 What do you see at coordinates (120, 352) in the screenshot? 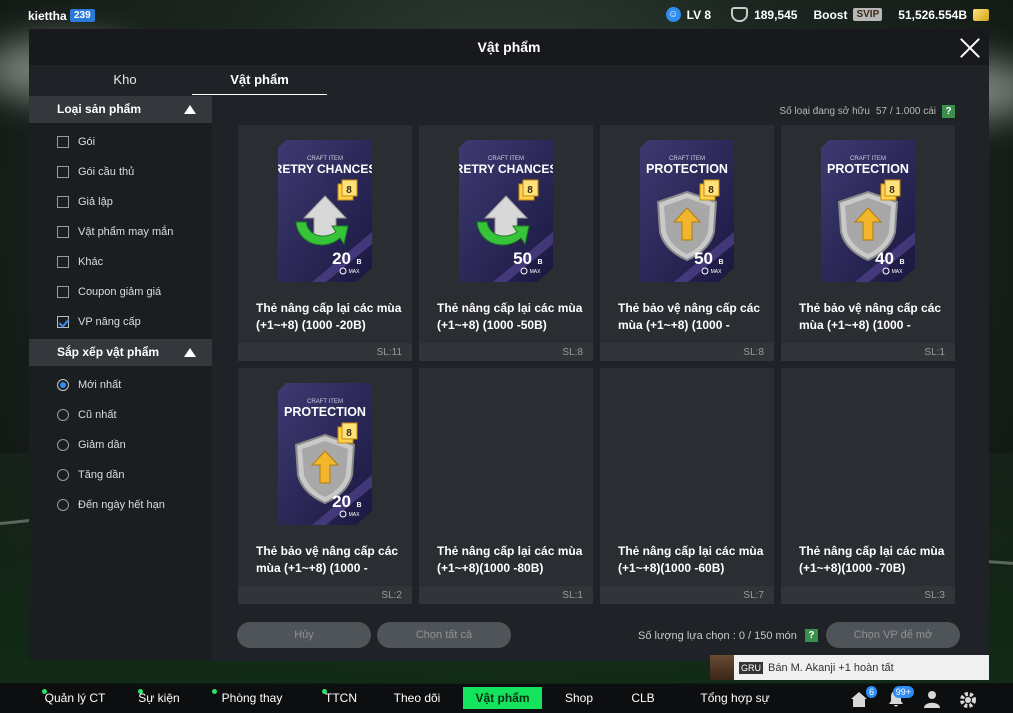
I see `sort-section-header: Sắp xếp vật phẩm` at bounding box center [120, 352].